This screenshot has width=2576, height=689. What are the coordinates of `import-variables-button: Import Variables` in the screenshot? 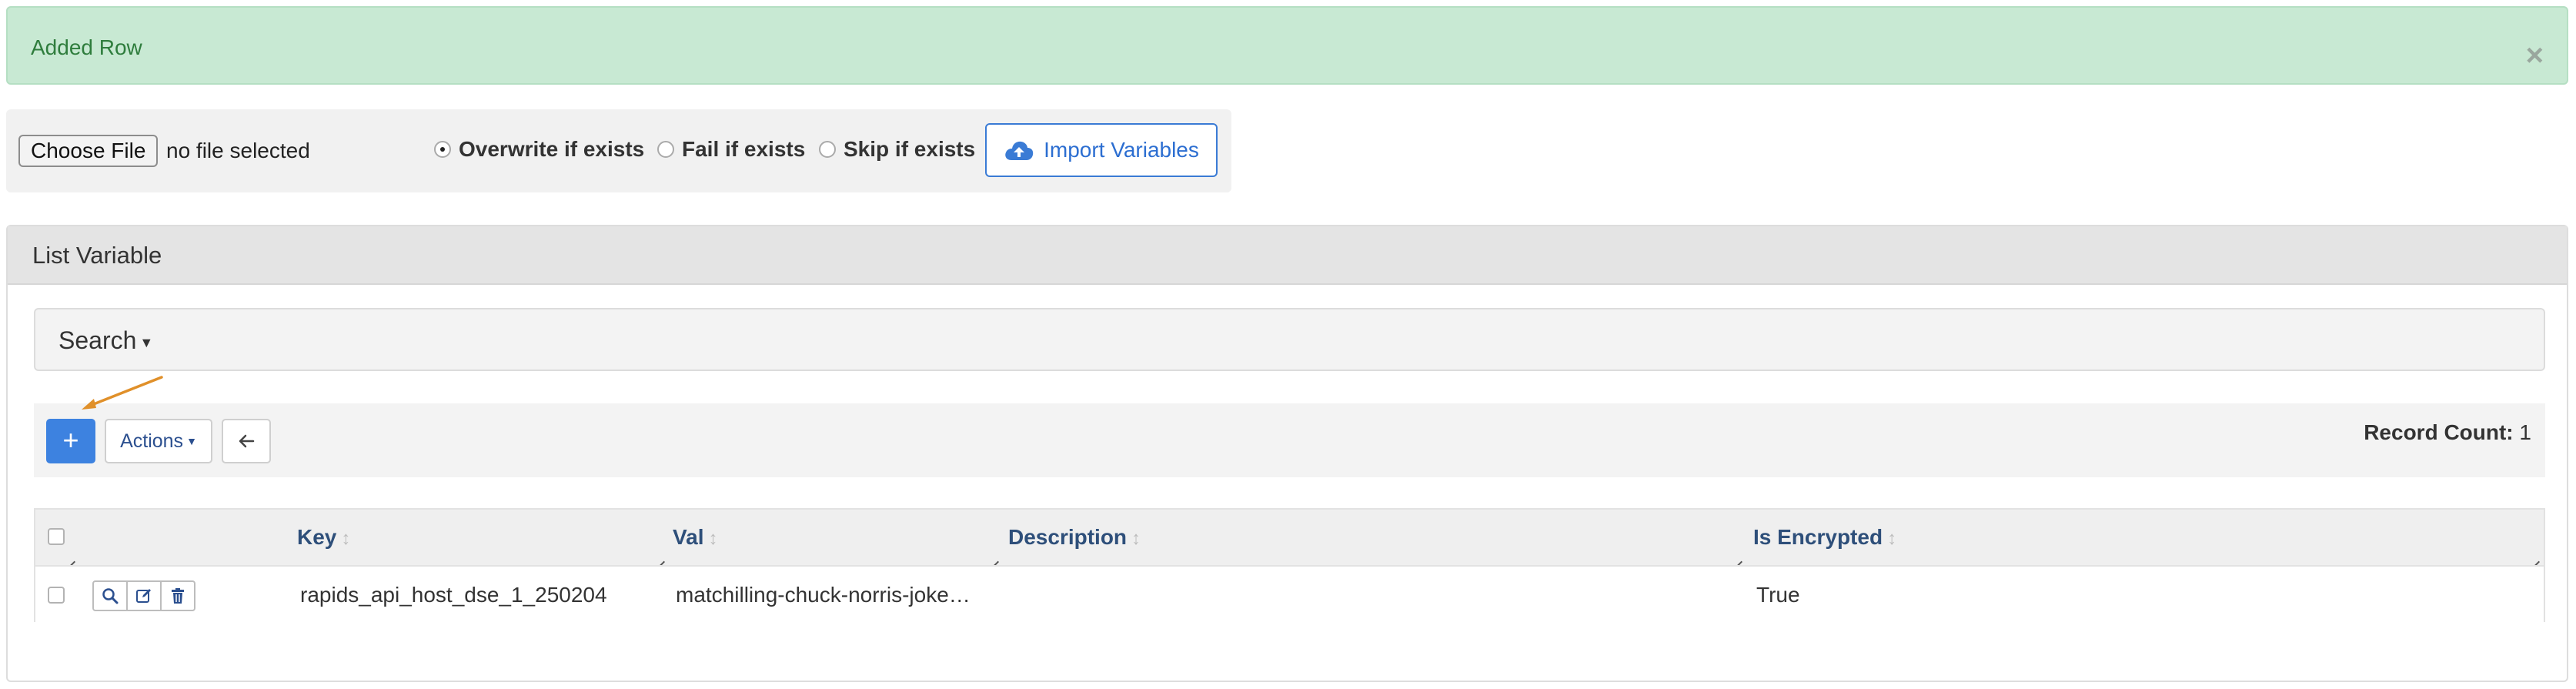 It's located at (1101, 150).